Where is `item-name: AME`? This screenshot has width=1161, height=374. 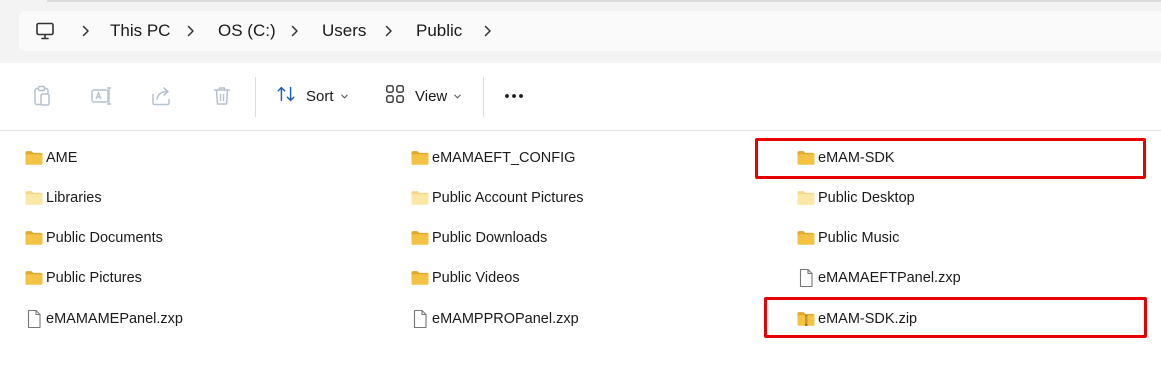
item-name: AME is located at coordinates (62, 158).